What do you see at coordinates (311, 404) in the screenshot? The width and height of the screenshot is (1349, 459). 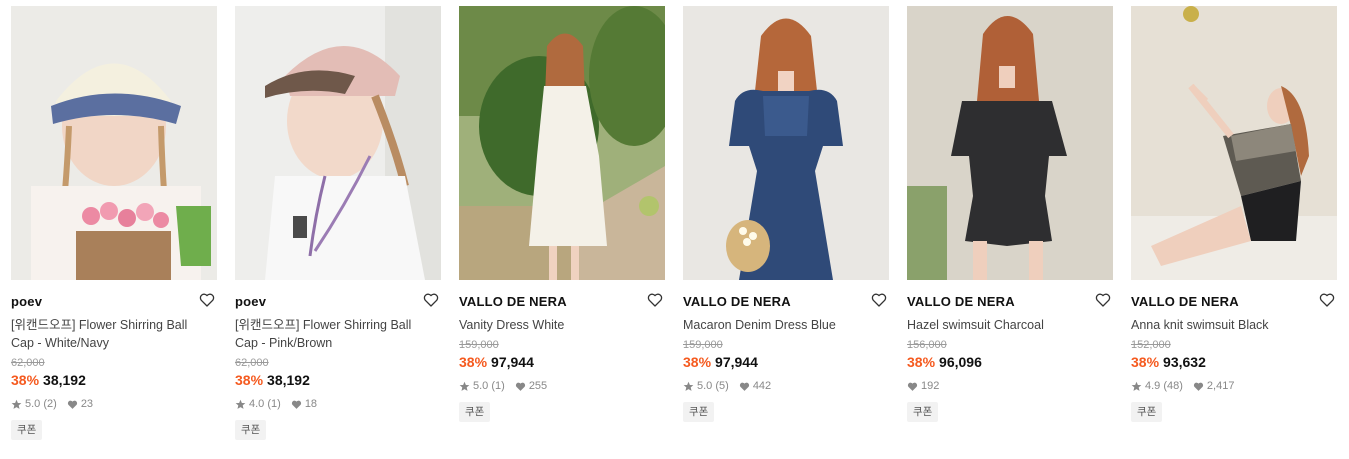 I see `like-count: 18` at bounding box center [311, 404].